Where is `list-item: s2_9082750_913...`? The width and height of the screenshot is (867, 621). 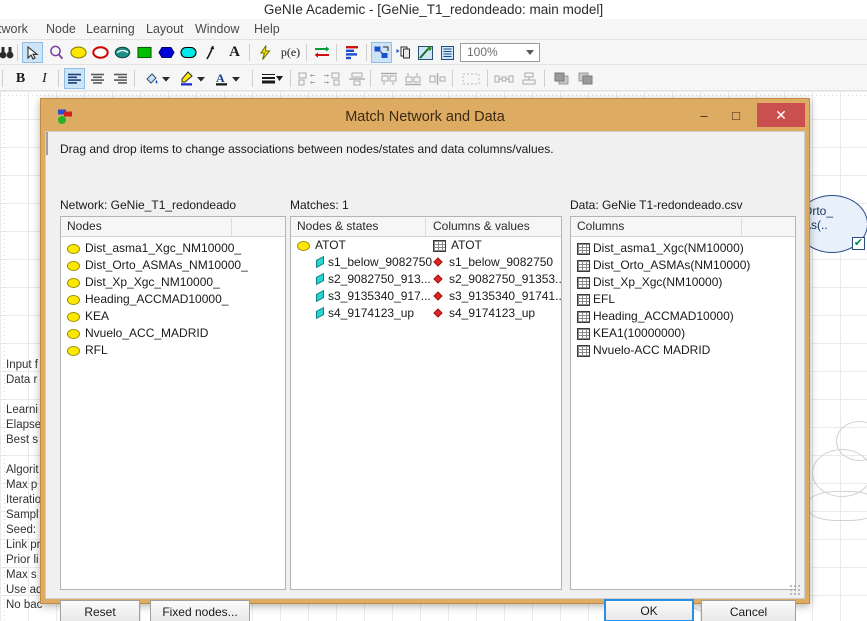
list-item: s2_9082750_913... is located at coordinates (361, 279).